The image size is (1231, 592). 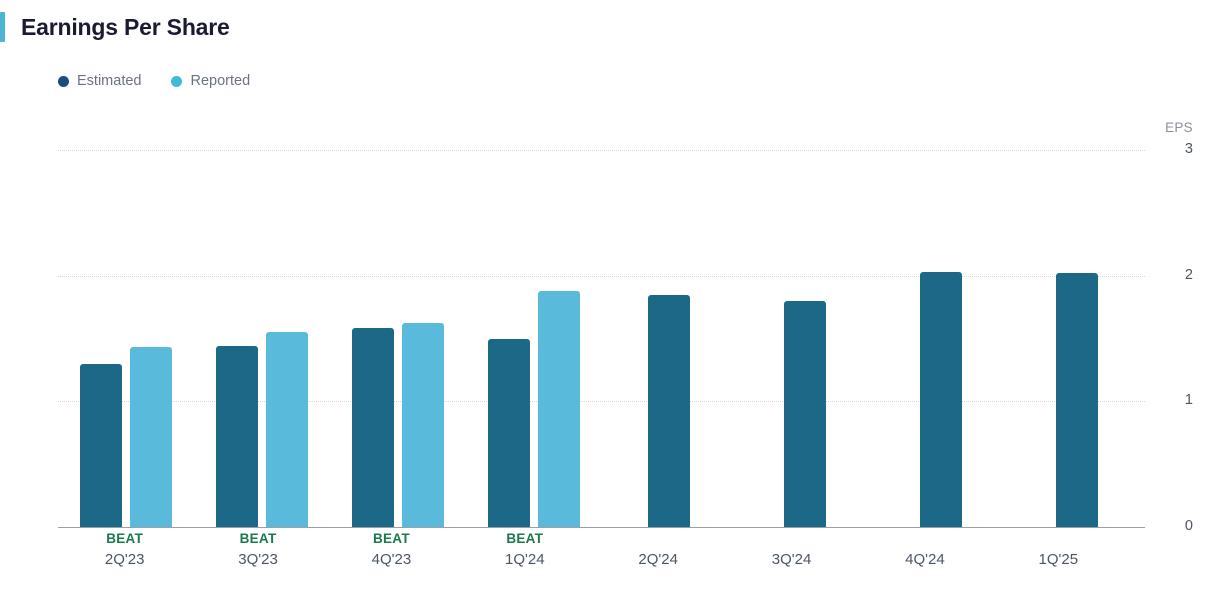 I want to click on legend-dot-reported-icon, so click(x=177, y=81).